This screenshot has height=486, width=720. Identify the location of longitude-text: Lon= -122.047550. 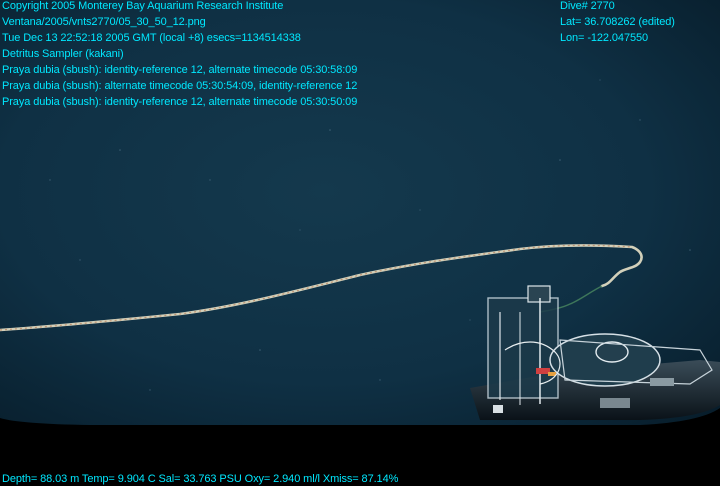
(604, 38).